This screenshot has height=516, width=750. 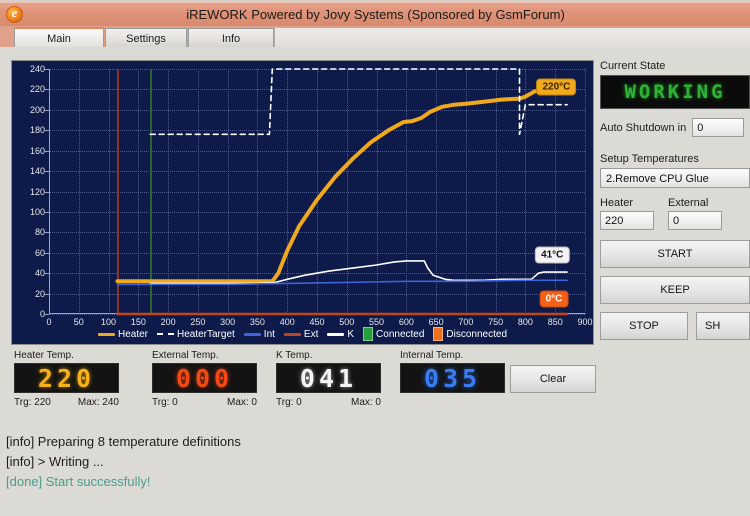 What do you see at coordinates (257, 322) in the screenshot?
I see `x-axis-tick-label: 350` at bounding box center [257, 322].